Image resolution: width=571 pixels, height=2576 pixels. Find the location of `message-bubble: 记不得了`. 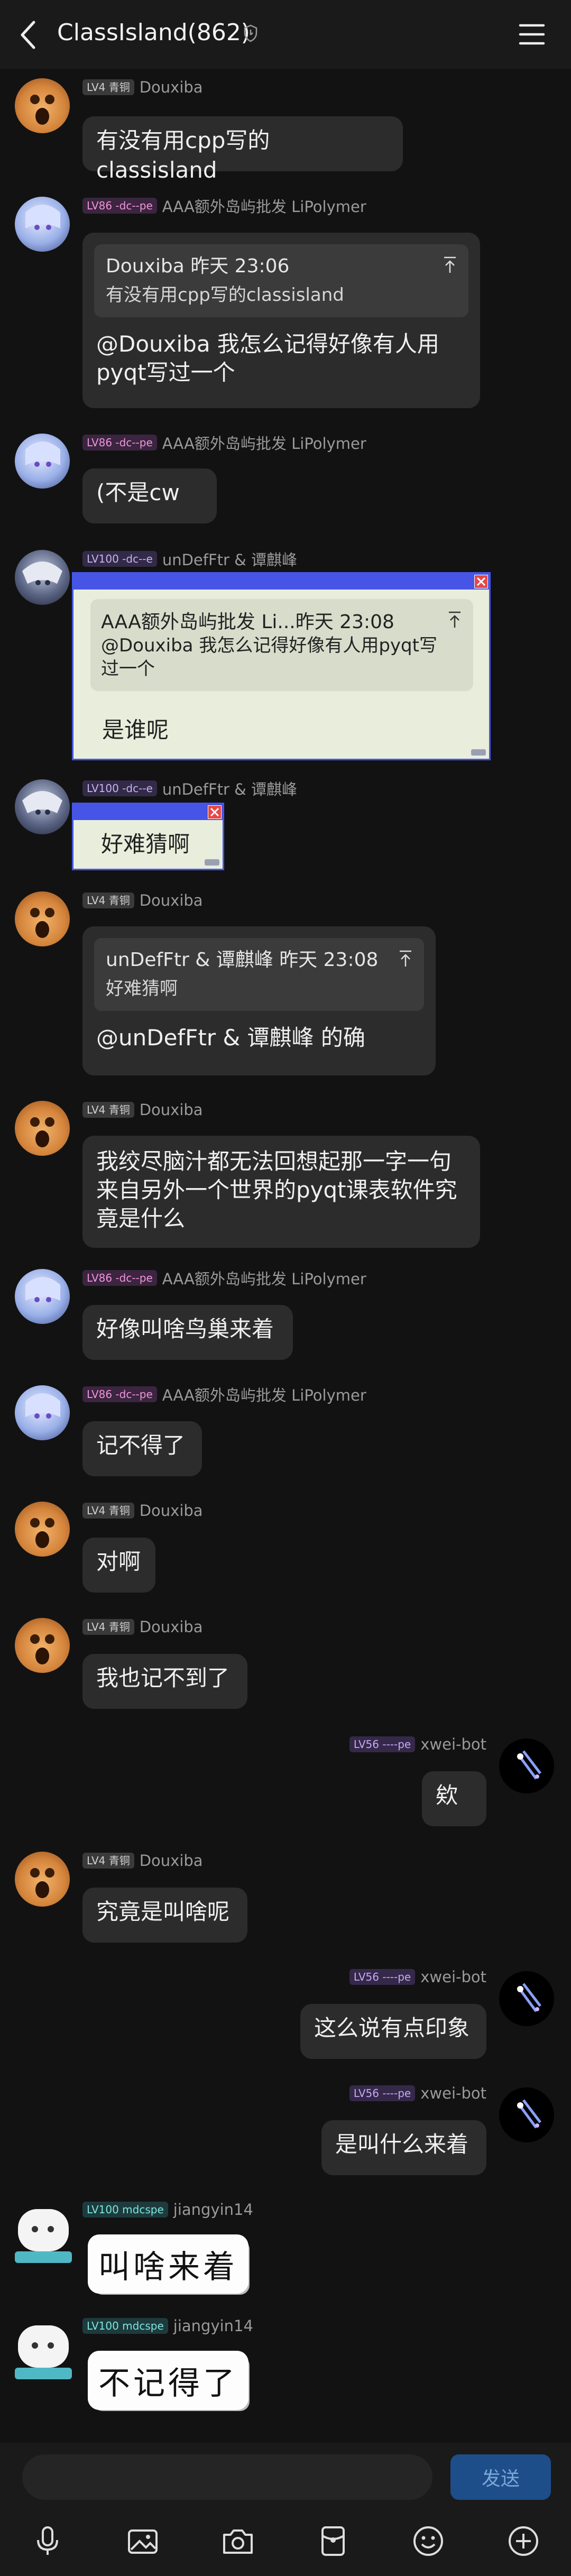

message-bubble: 记不得了 is located at coordinates (142, 1448).